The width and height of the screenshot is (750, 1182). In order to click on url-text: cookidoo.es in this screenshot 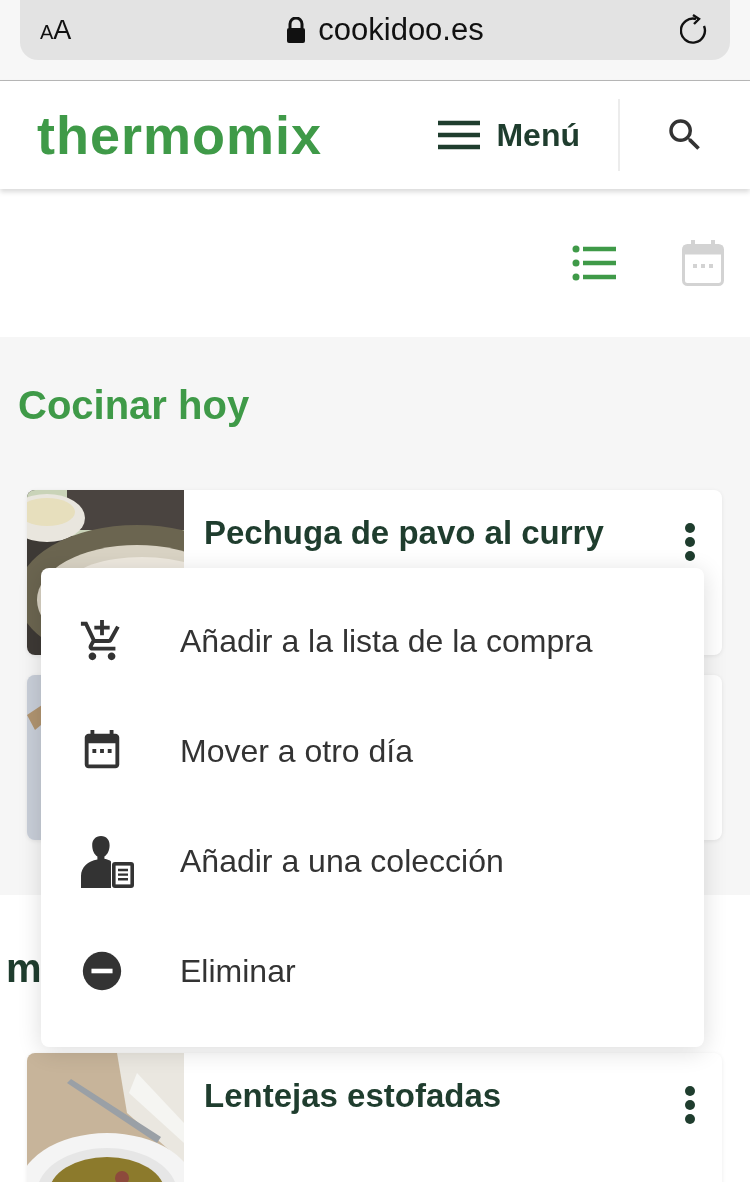, I will do `click(401, 30)`.